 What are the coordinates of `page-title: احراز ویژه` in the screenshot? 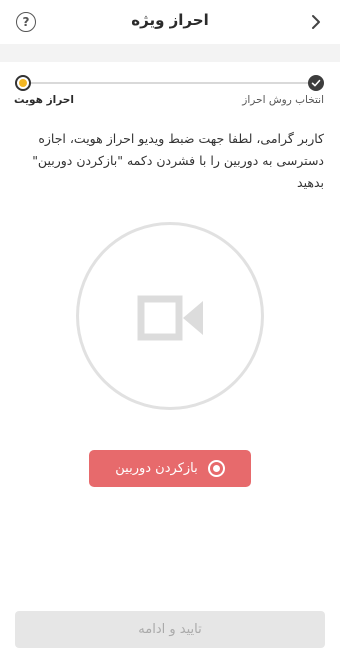 It's located at (170, 20).